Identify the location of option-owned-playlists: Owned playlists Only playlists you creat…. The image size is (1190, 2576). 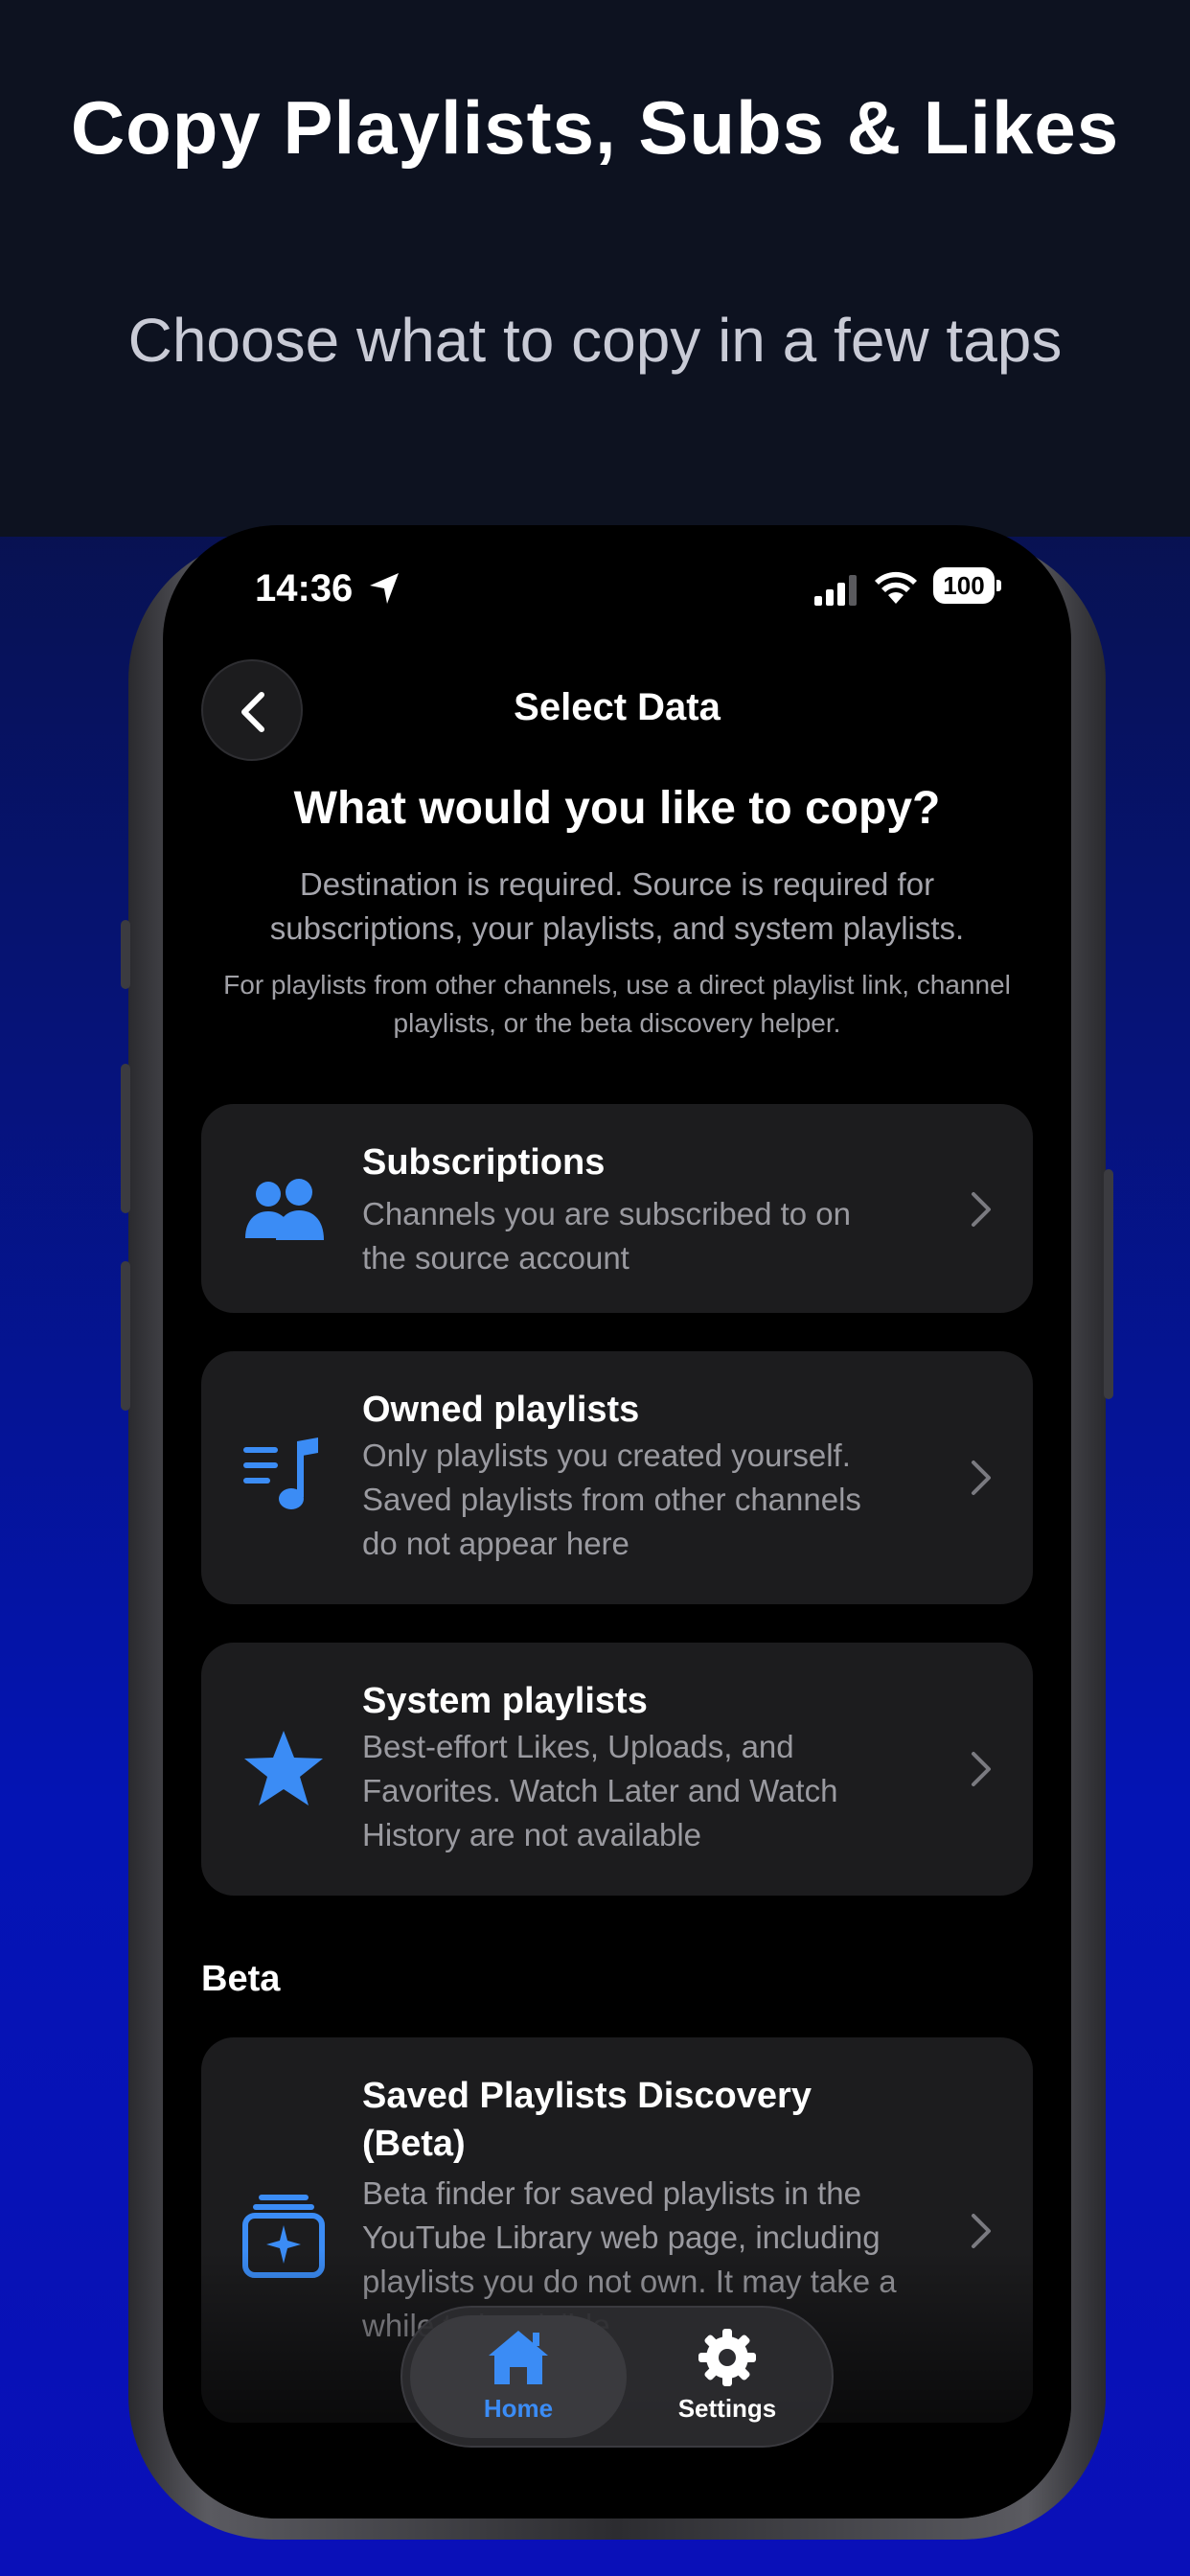
(617, 1477).